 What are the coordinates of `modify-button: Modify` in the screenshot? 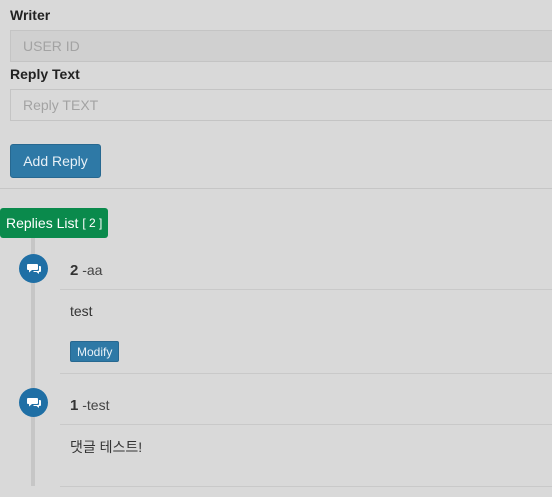 It's located at (95, 351).